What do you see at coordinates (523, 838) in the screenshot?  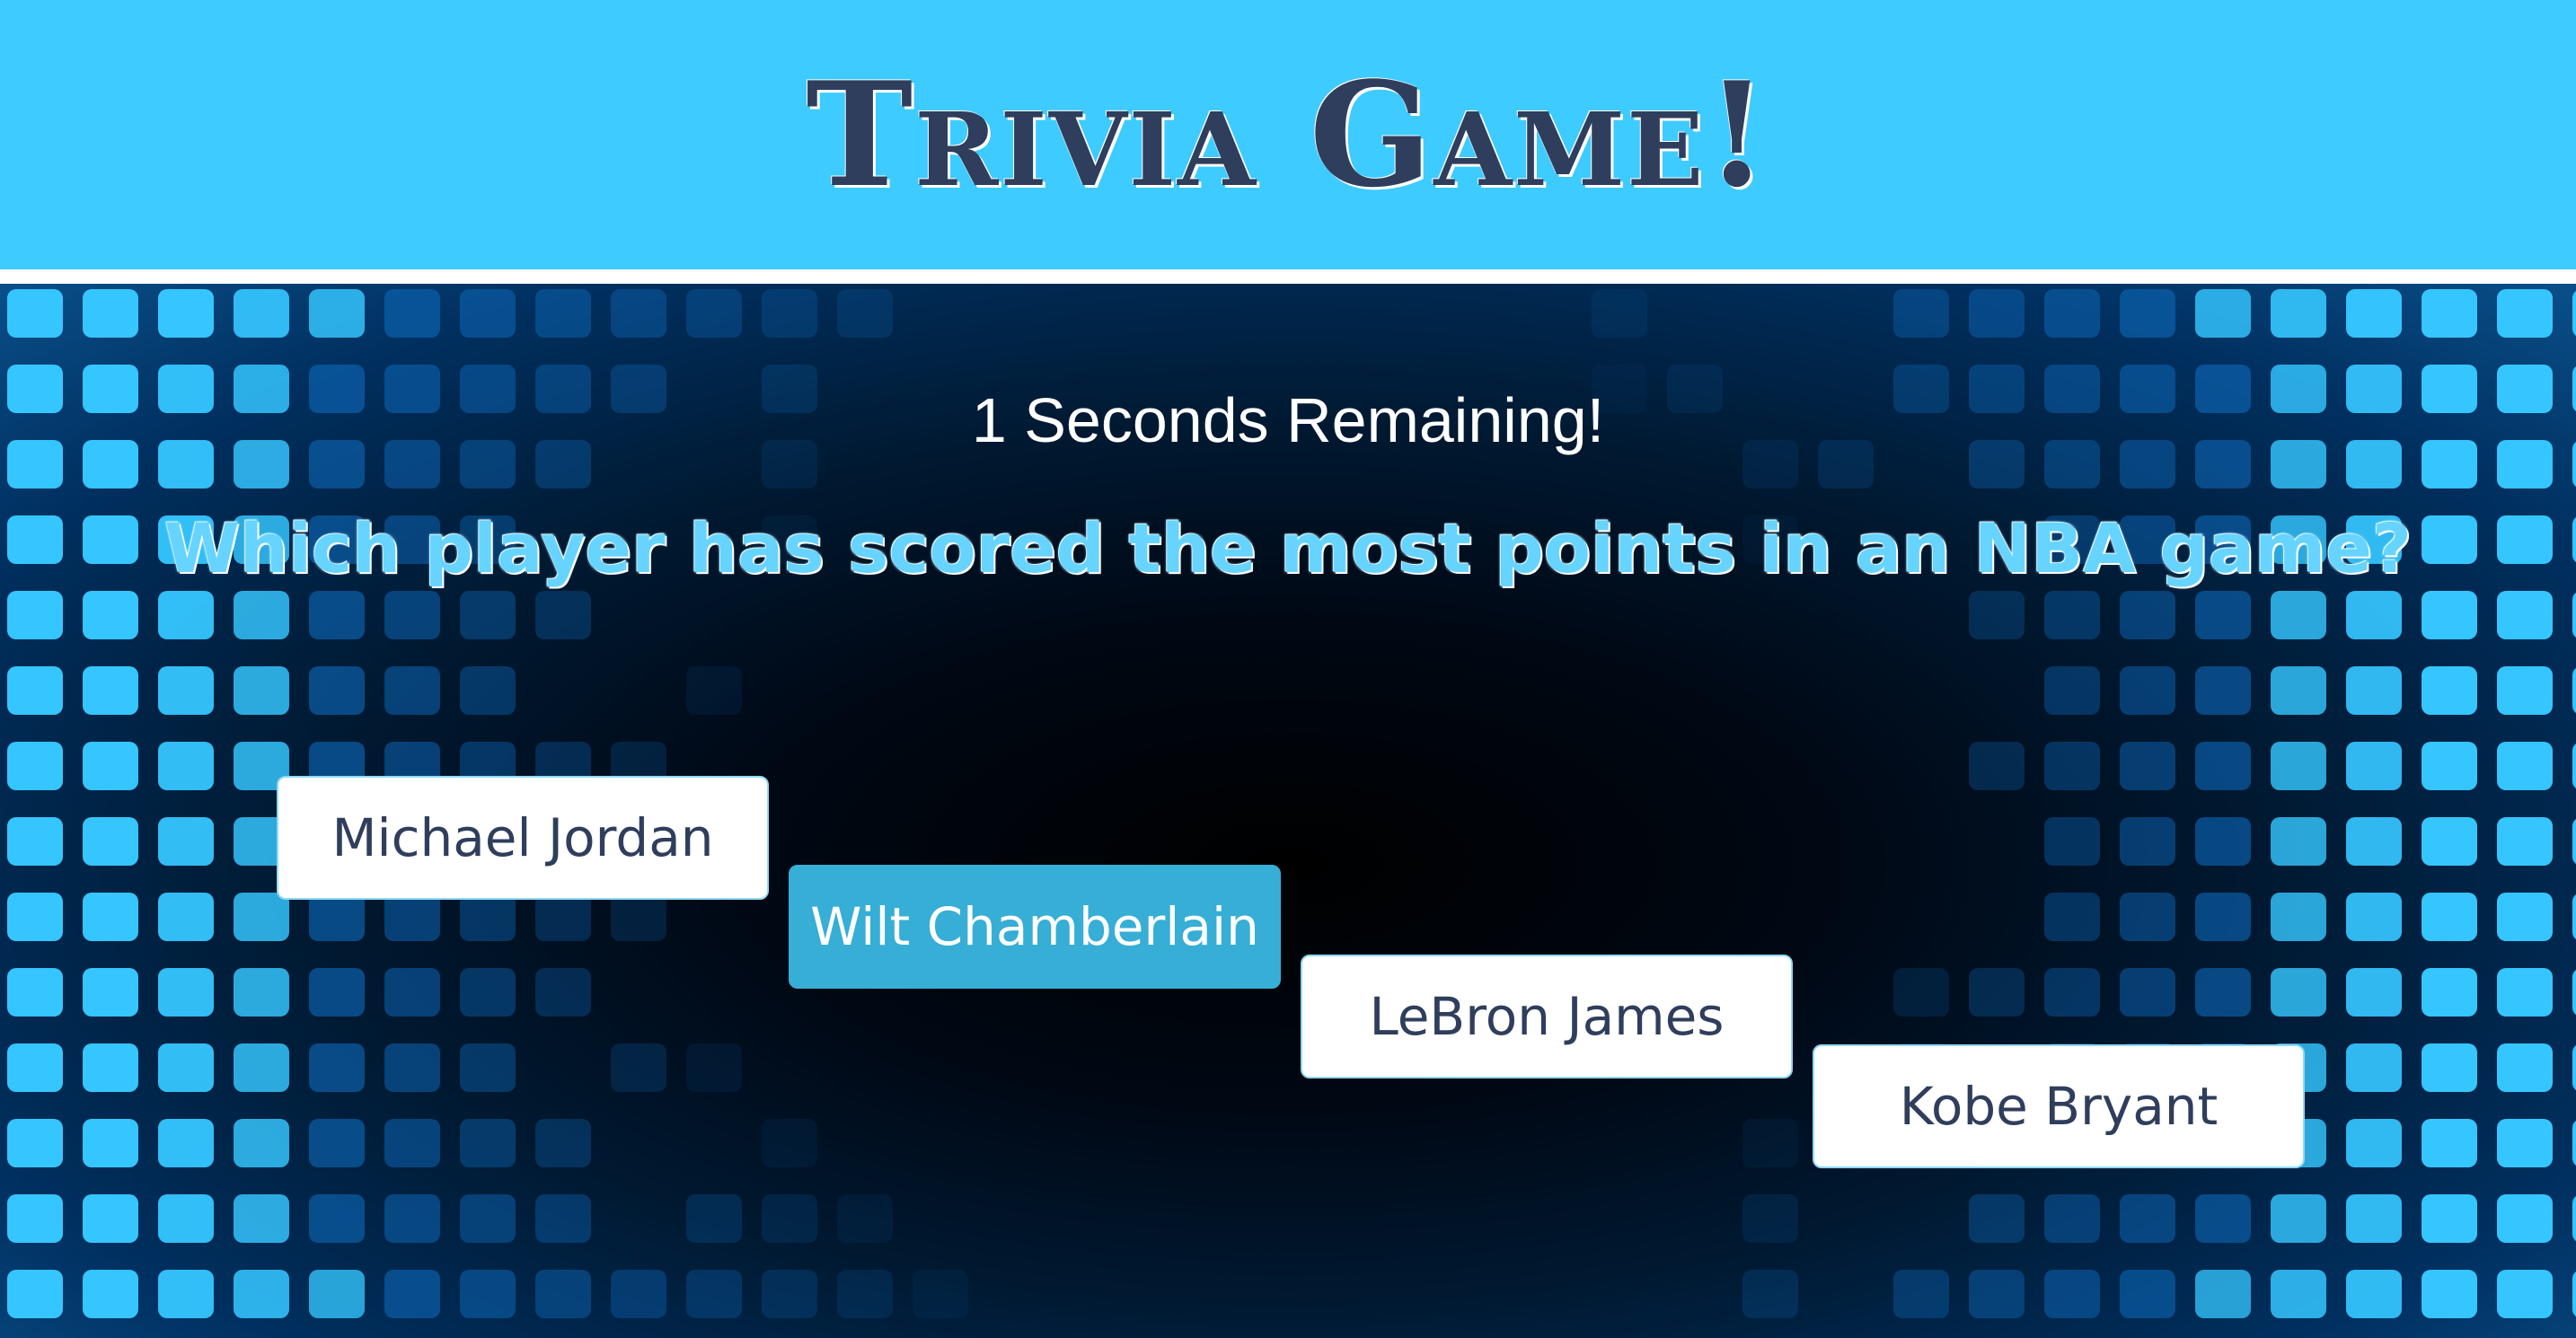 I see `answer-button-michael-jordan: Michael Jordan` at bounding box center [523, 838].